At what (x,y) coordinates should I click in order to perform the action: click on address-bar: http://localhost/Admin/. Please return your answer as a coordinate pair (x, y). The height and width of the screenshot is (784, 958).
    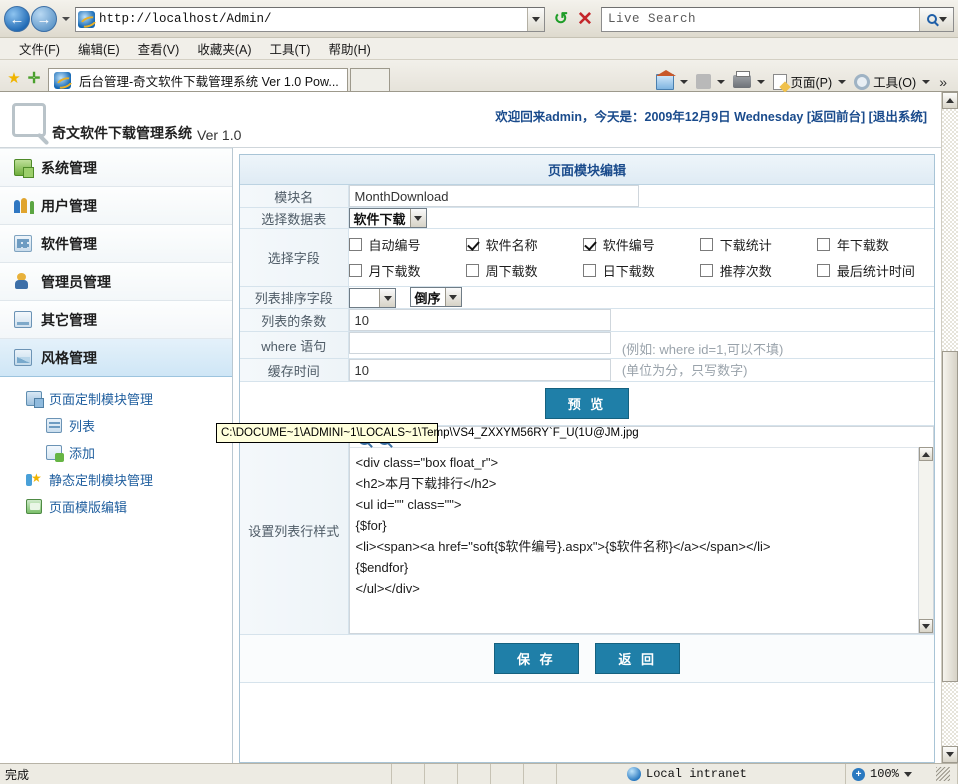
    Looking at the image, I should click on (310, 19).